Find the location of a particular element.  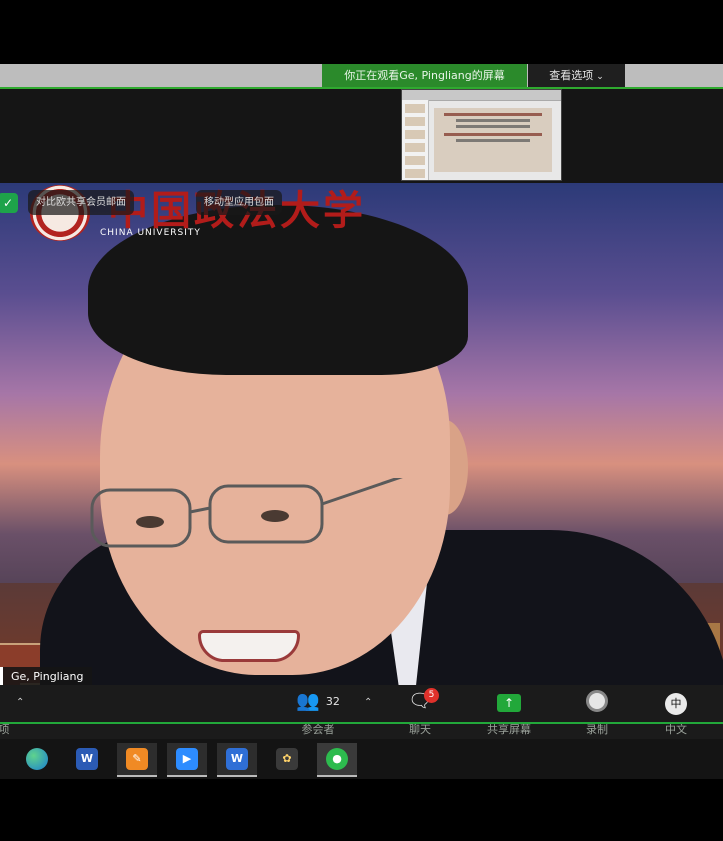

participant-name-tag: Ge, Pingliang is located at coordinates (46, 676).